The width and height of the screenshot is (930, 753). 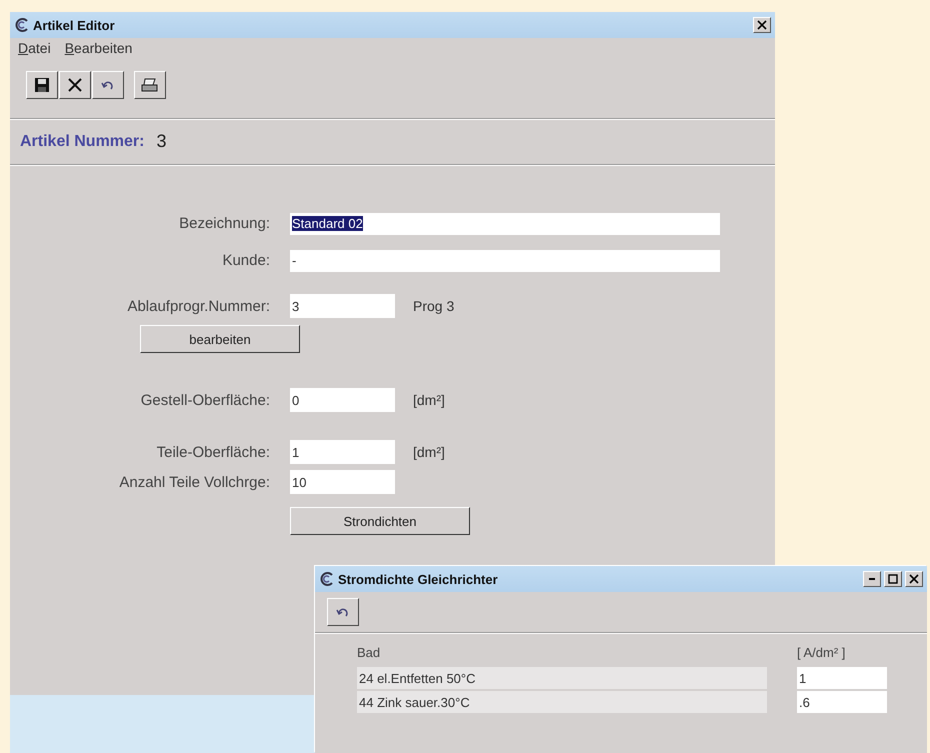 I want to click on menu-item: Bearbeiten, so click(x=98, y=49).